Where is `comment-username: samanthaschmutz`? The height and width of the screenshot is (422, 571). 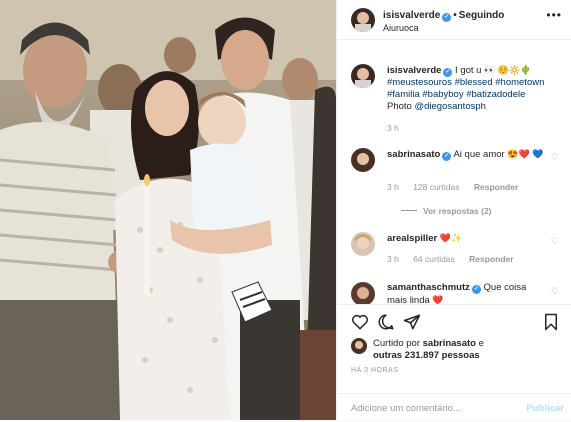 comment-username: samanthaschmutz is located at coordinates (428, 287).